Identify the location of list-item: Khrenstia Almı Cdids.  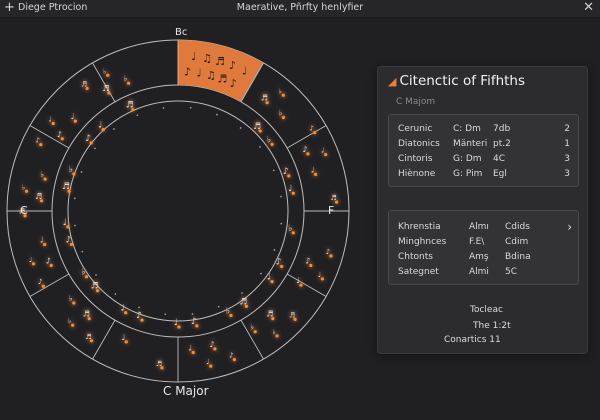
(484, 228).